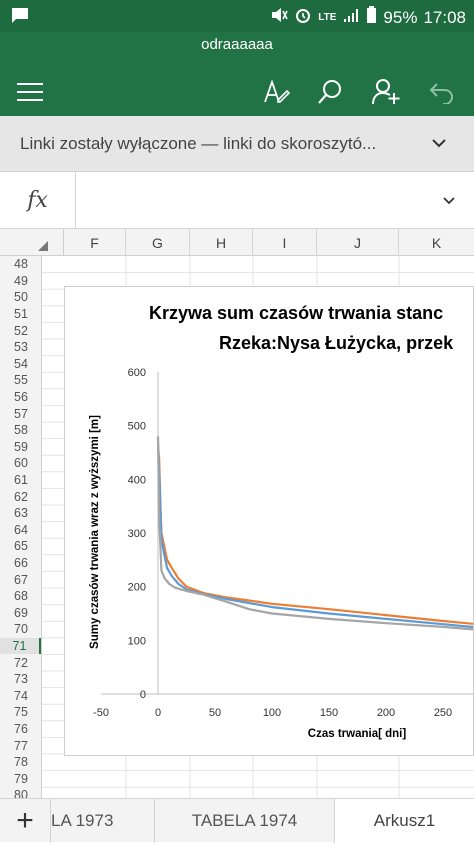 The width and height of the screenshot is (474, 843). I want to click on x-tick-label: -50, so click(101, 713).